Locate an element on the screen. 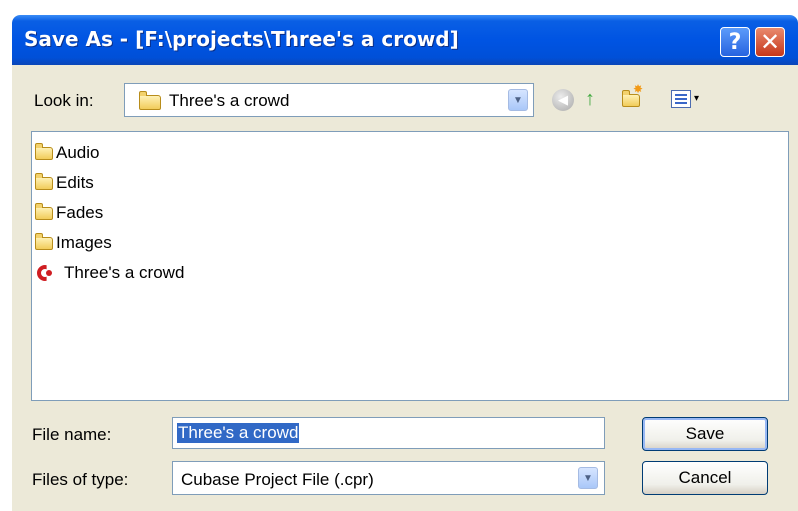 The height and width of the screenshot is (511, 798). close-button: ✕ is located at coordinates (770, 42).